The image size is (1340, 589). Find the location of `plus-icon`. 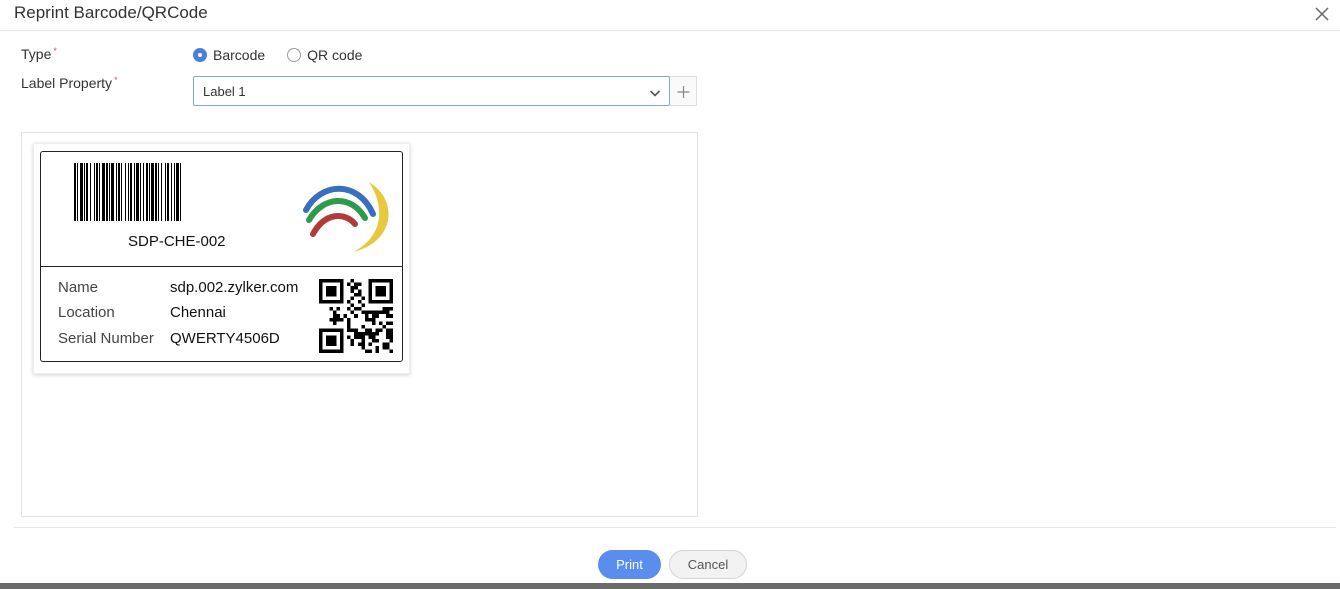

plus-icon is located at coordinates (683, 92).